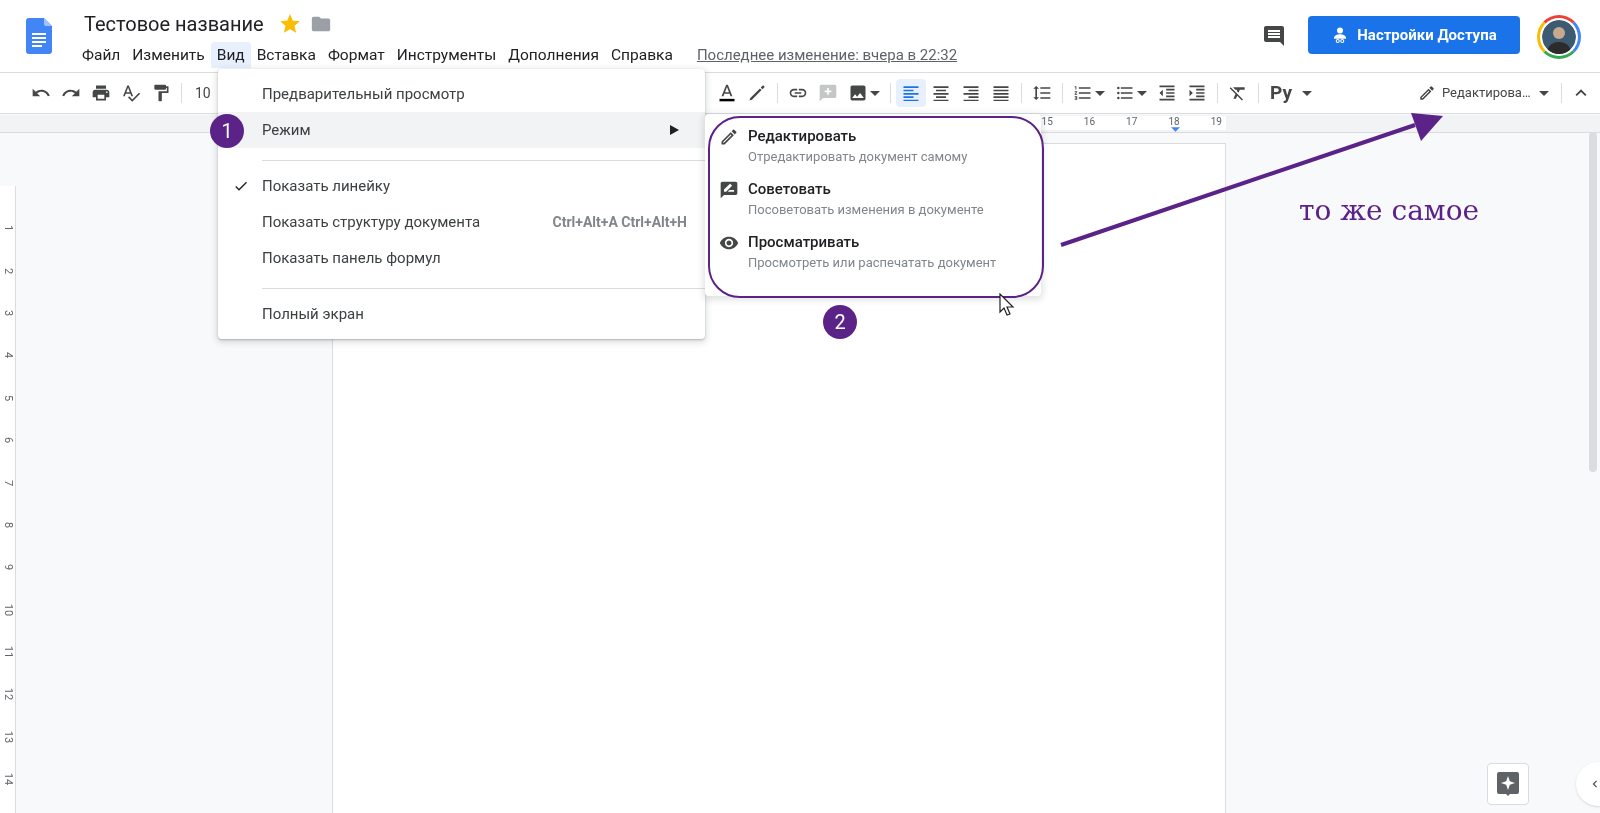 This screenshot has width=1600, height=813. Describe the element at coordinates (8, 524) in the screenshot. I see `ruler-number: 8` at that location.